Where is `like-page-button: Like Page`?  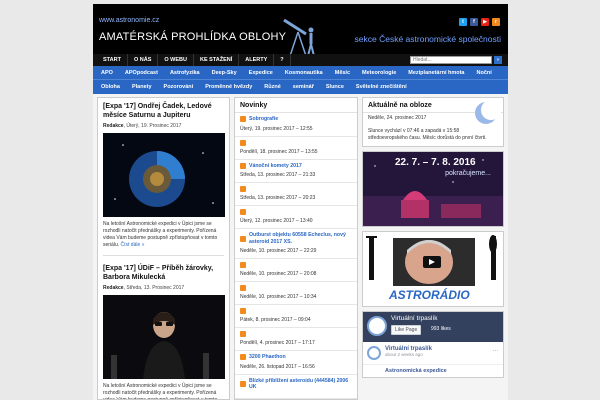
like-page-button: Like Page is located at coordinates (406, 330).